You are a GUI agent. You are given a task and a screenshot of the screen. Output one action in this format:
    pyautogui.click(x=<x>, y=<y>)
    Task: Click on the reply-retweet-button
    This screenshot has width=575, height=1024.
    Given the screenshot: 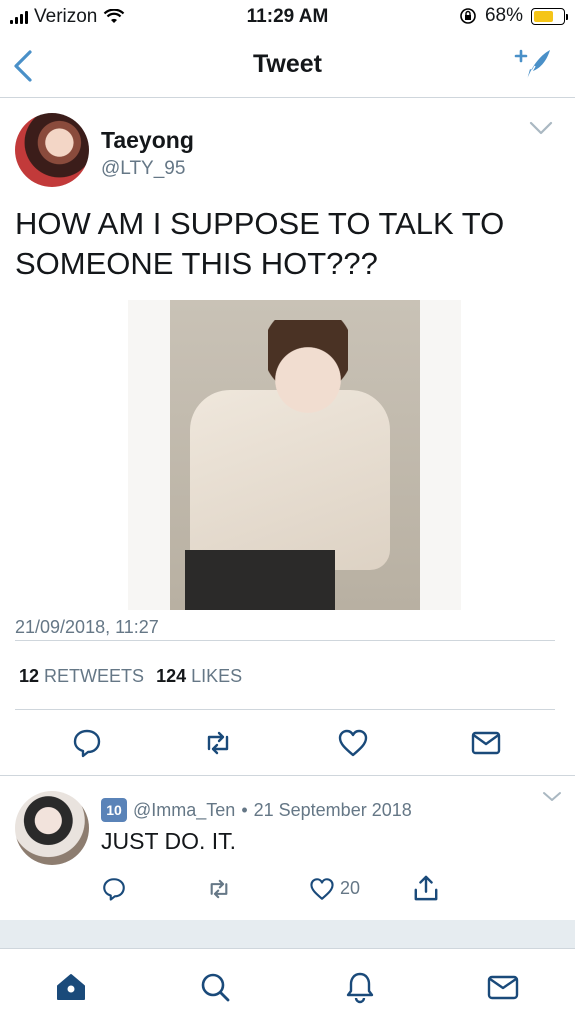 What is the action you would take?
    pyautogui.click(x=219, y=889)
    